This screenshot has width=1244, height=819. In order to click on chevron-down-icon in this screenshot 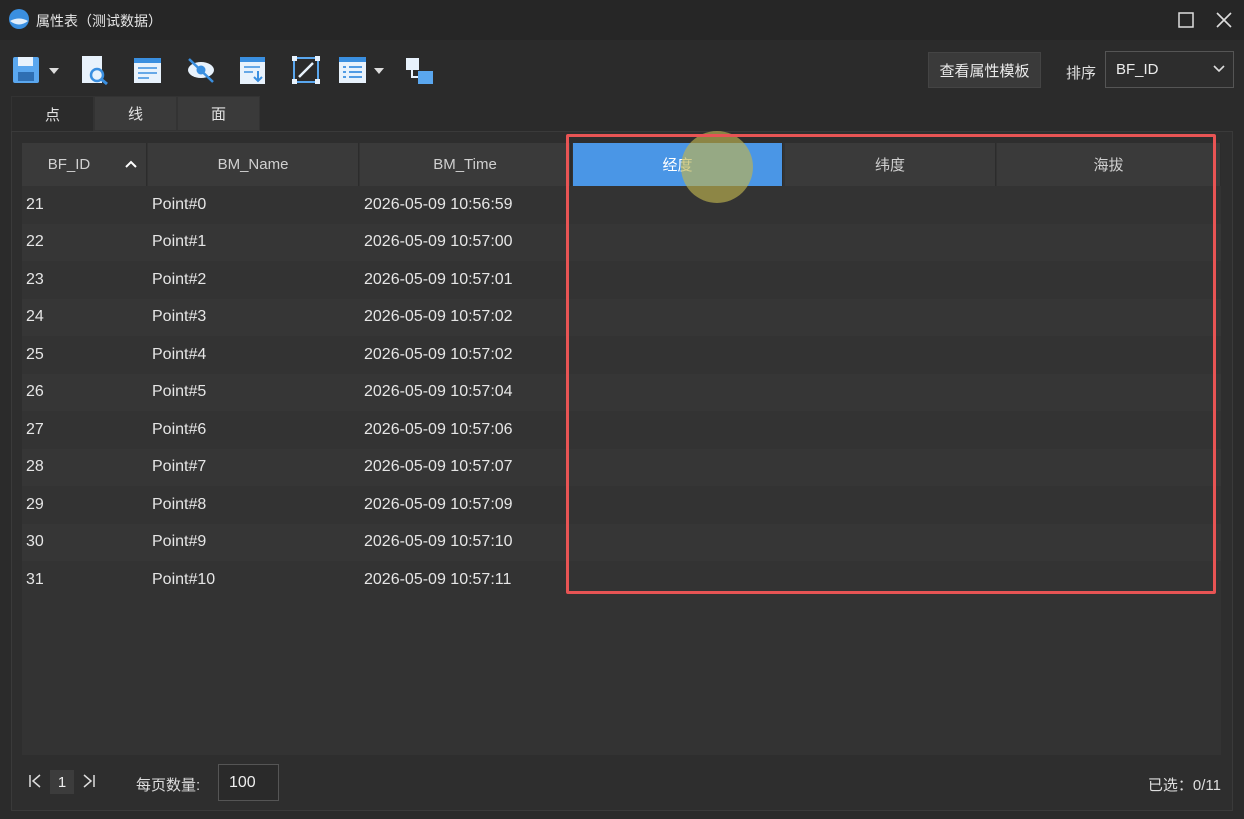, I will do `click(1219, 69)`.